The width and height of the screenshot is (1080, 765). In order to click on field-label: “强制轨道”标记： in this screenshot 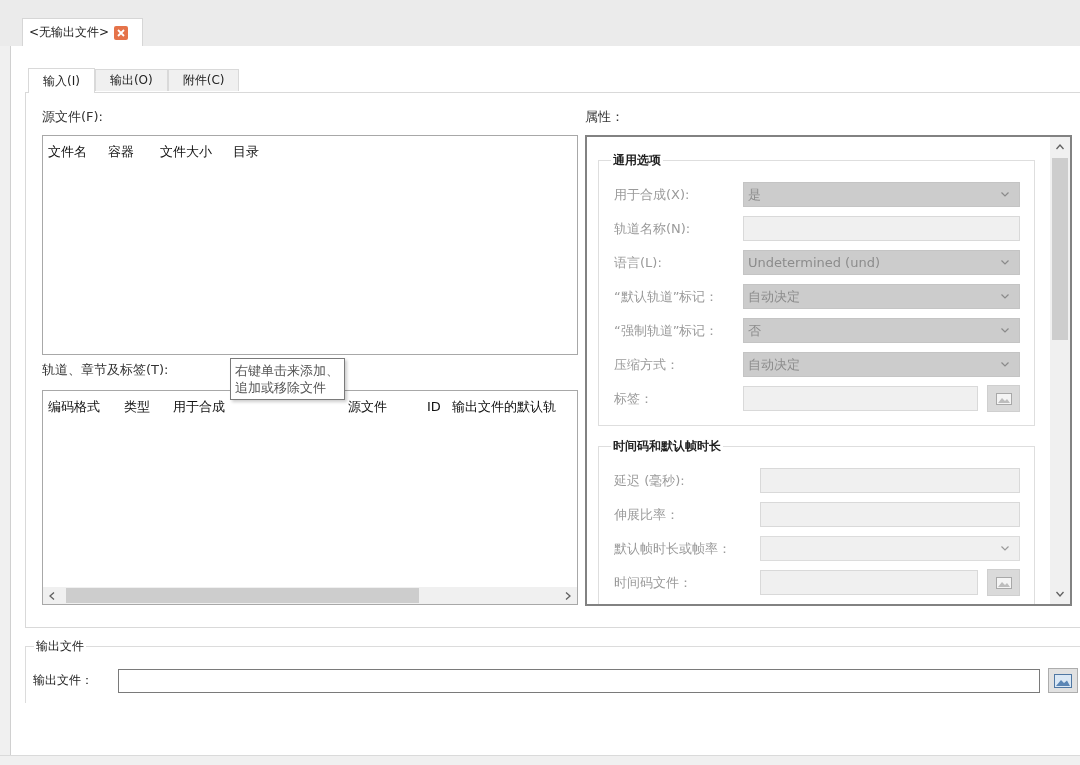, I will do `click(666, 330)`.